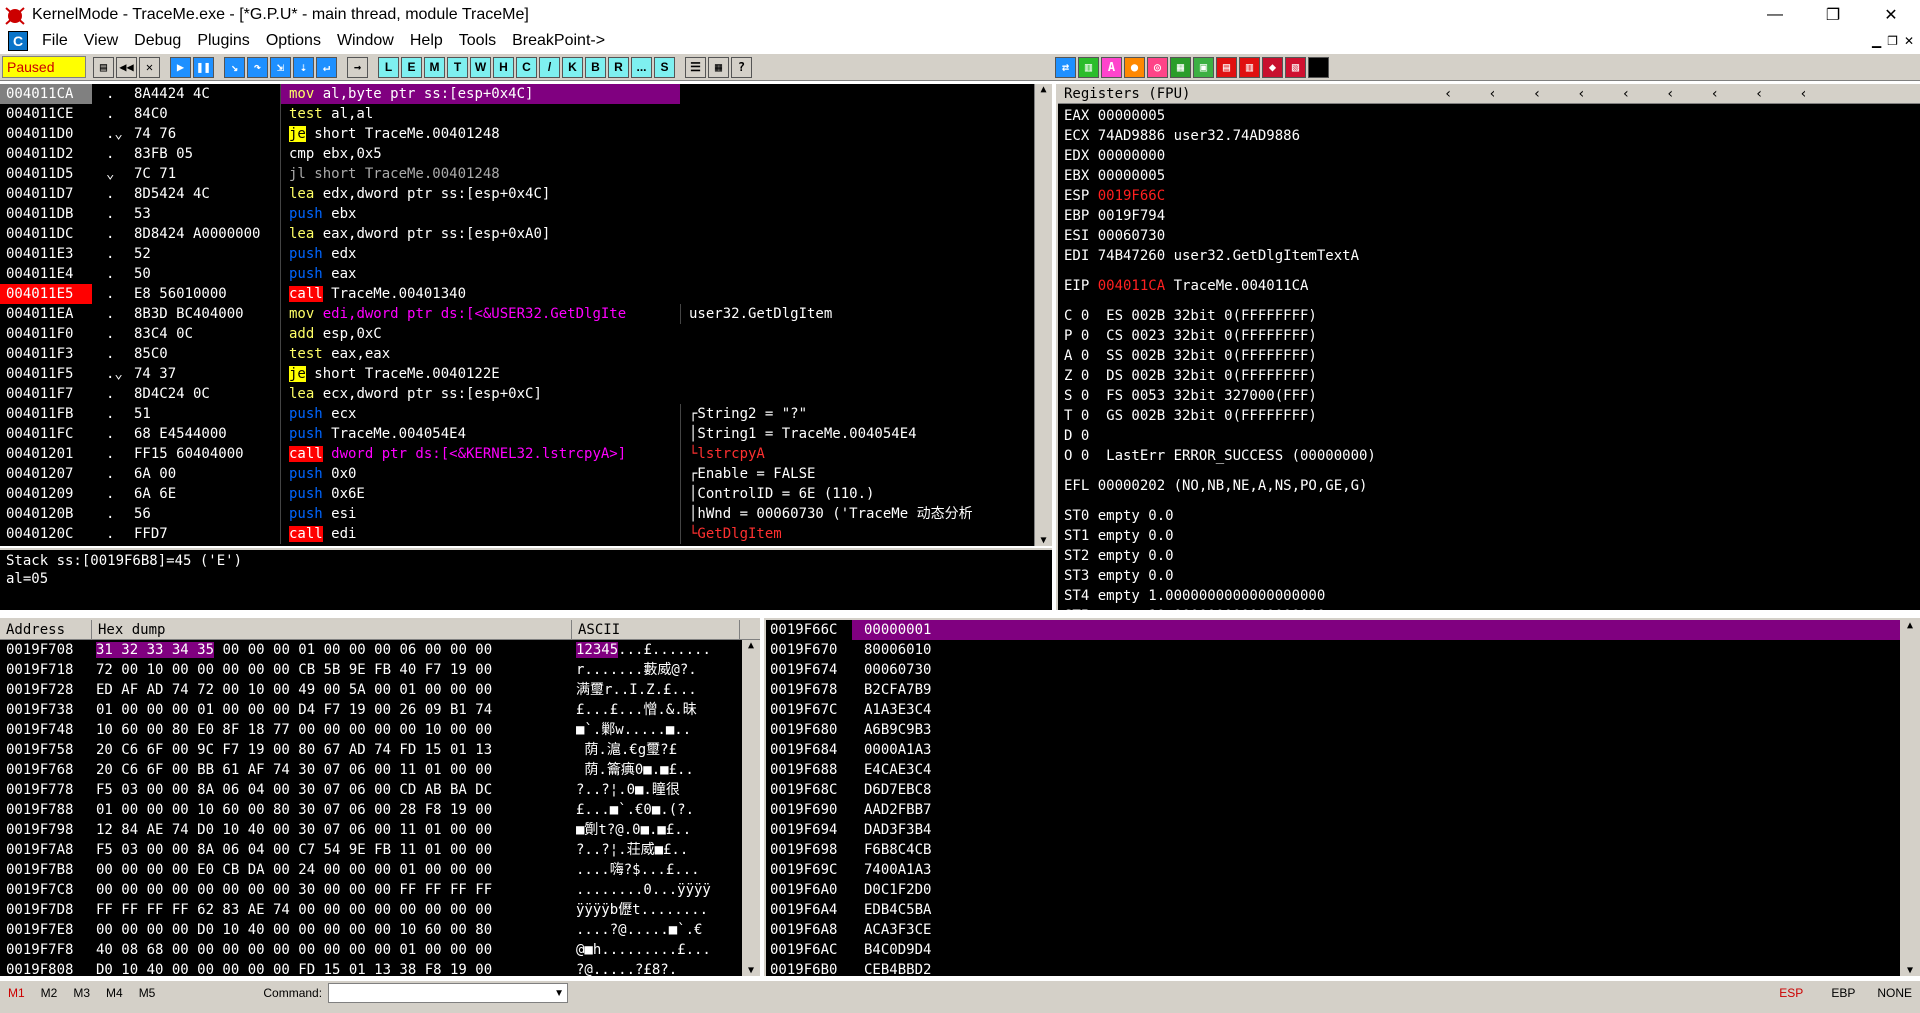  I want to click on tab-m2: M2, so click(49, 993).